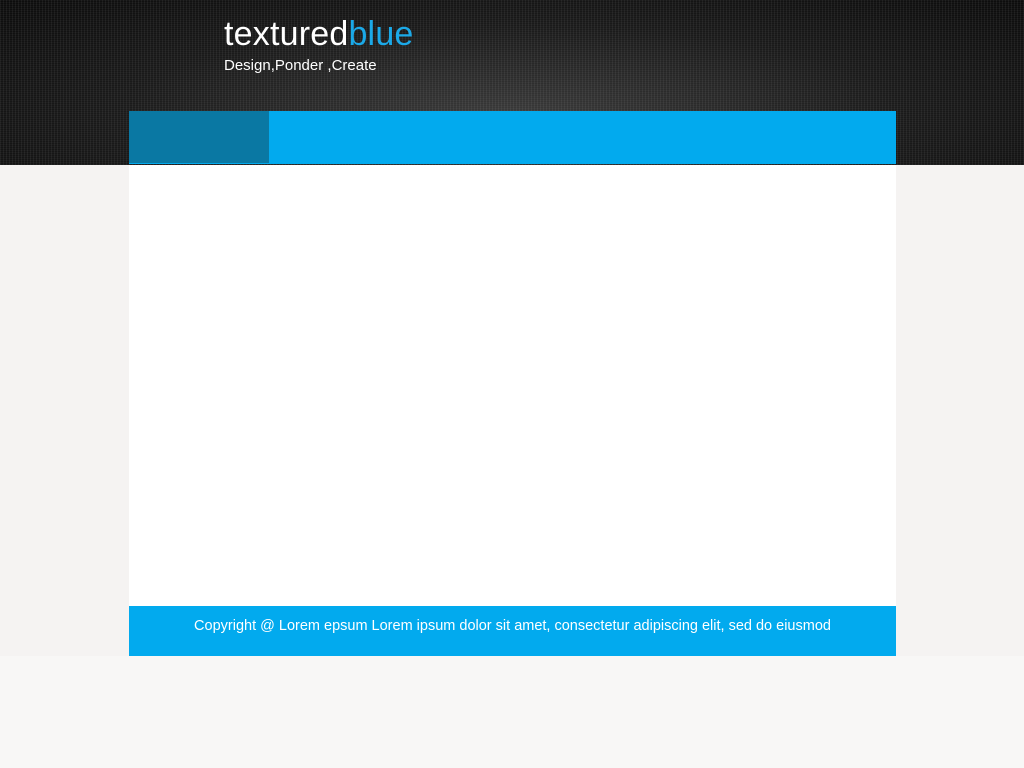  What do you see at coordinates (286, 34) in the screenshot?
I see `logo-text-textured: textured` at bounding box center [286, 34].